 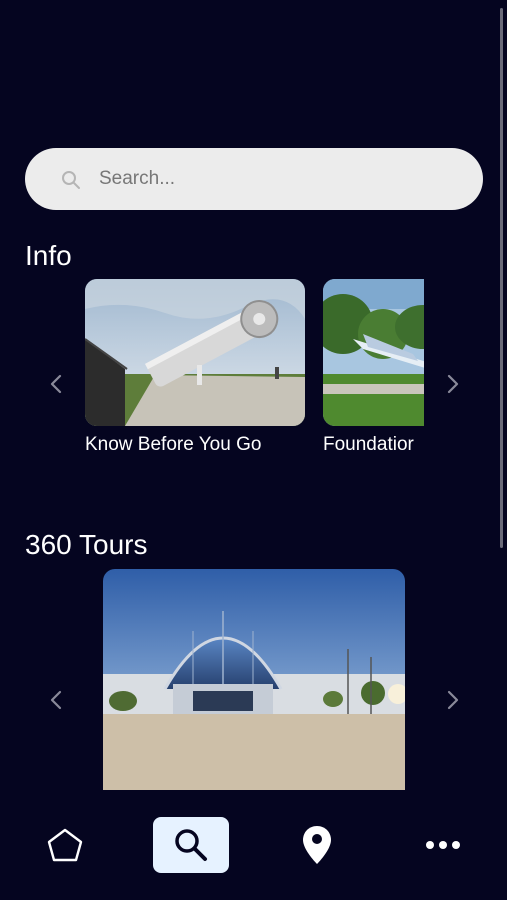 I want to click on search-bar, so click(x=254, y=179).